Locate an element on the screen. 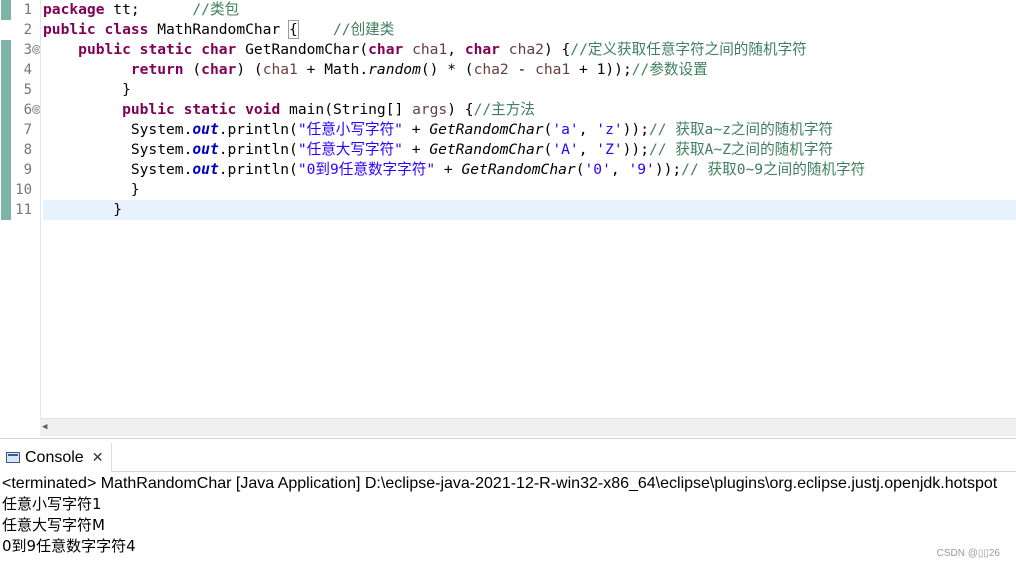  code-line: public class MathRandomChar { //创建类 is located at coordinates (218, 30).